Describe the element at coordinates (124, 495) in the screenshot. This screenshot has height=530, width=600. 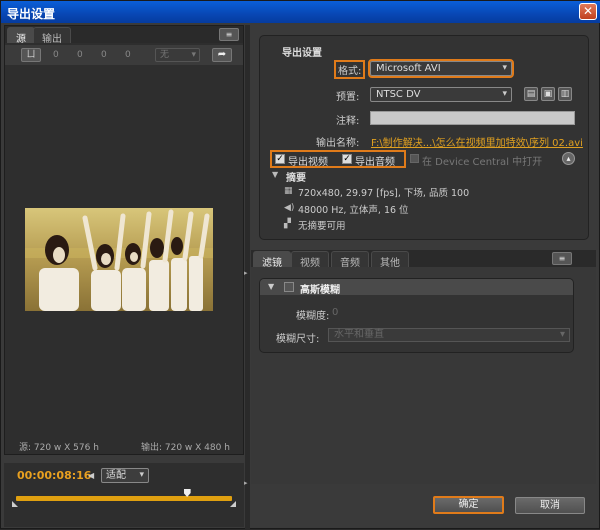
I see `timeline: 00:00:08:16 ◀ 适配` at that location.